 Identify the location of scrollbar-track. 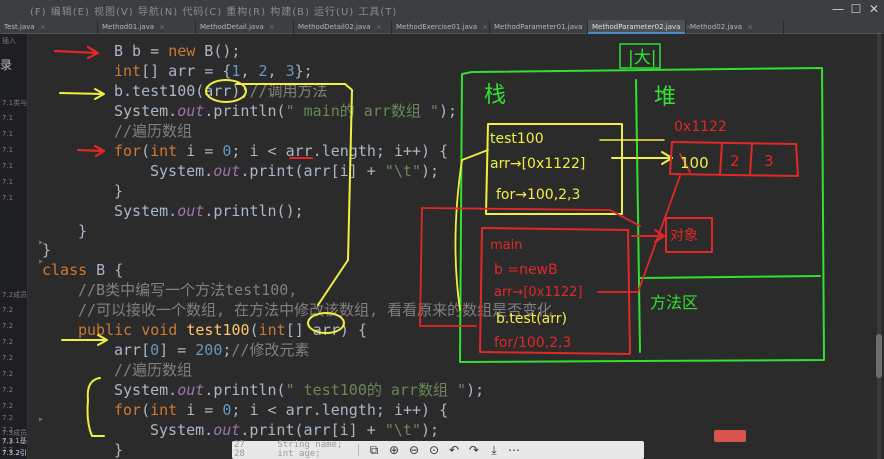
(879, 246).